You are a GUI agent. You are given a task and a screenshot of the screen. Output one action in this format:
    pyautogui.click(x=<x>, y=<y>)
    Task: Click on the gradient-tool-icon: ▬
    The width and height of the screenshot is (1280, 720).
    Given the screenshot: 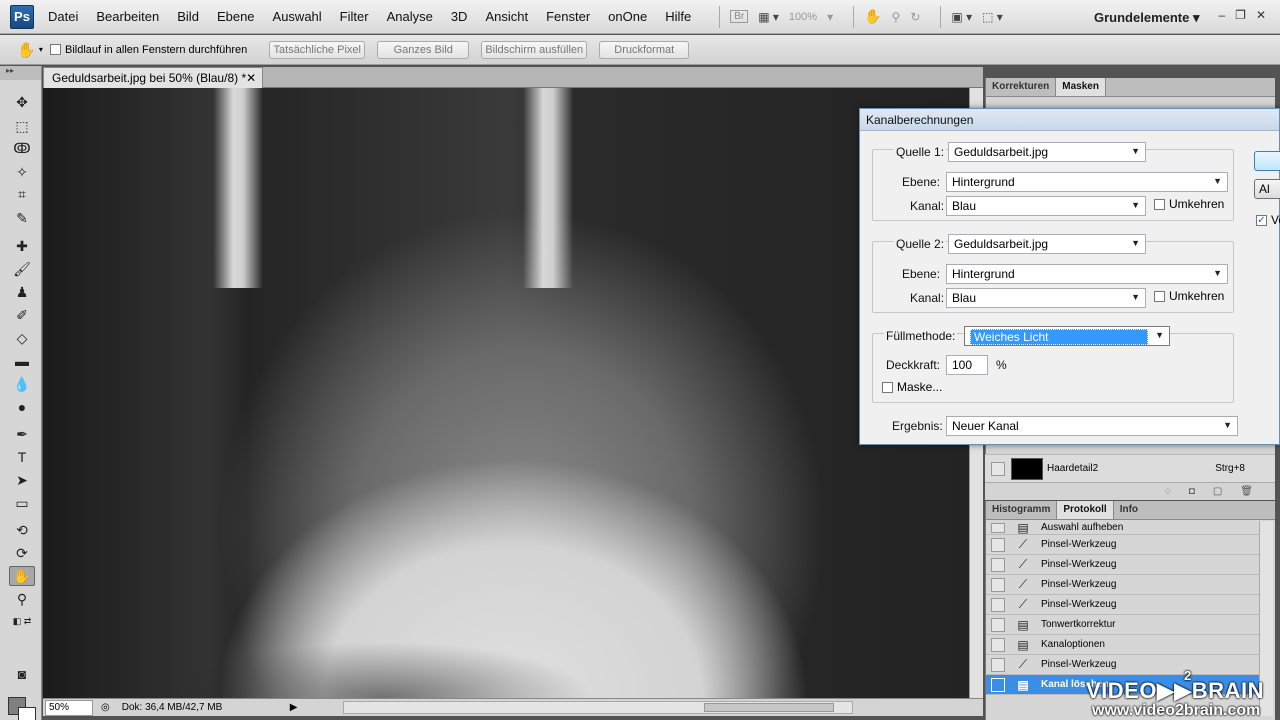 What is the action you would take?
    pyautogui.click(x=22, y=361)
    